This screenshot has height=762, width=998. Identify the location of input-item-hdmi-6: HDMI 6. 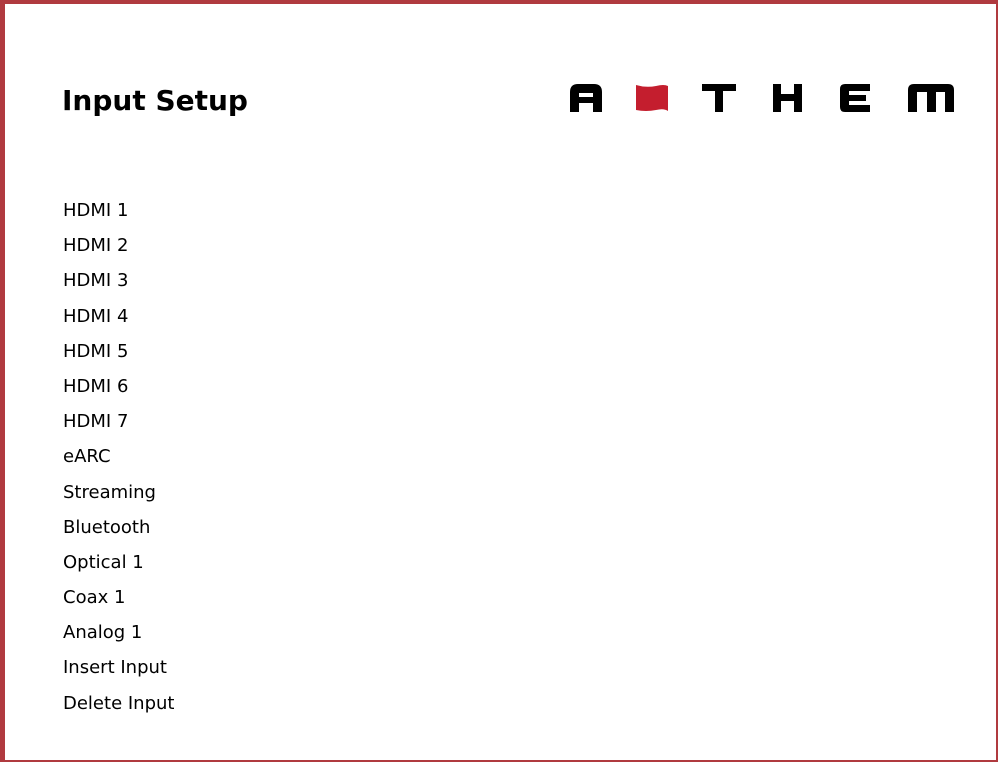
(118, 391).